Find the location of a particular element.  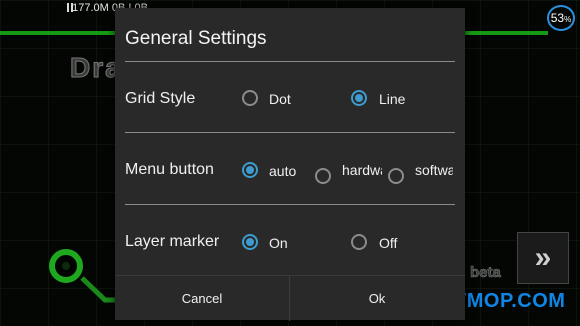

grid-style-label: Grid Style is located at coordinates (160, 98).